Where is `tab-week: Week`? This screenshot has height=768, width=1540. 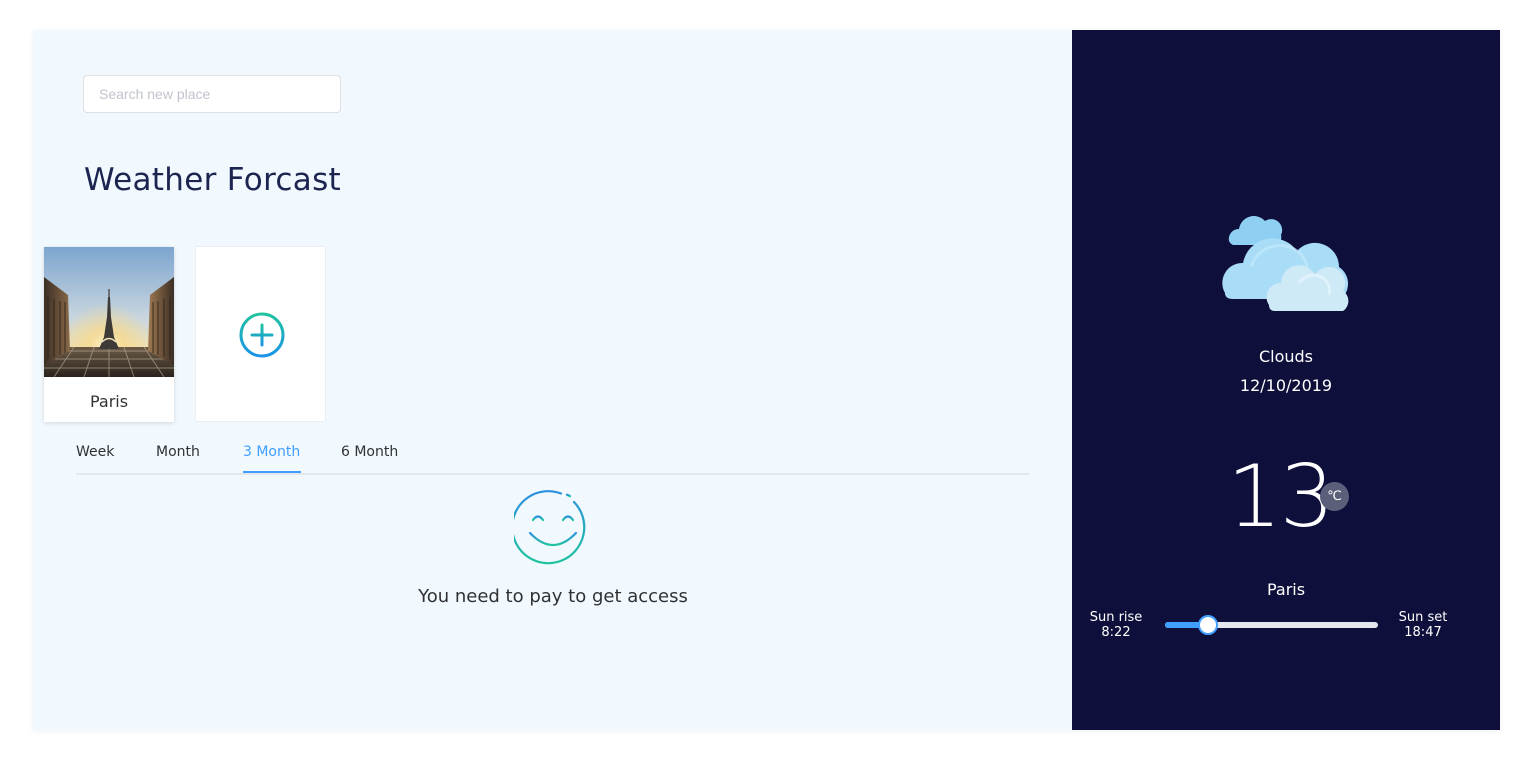
tab-week: Week is located at coordinates (95, 452).